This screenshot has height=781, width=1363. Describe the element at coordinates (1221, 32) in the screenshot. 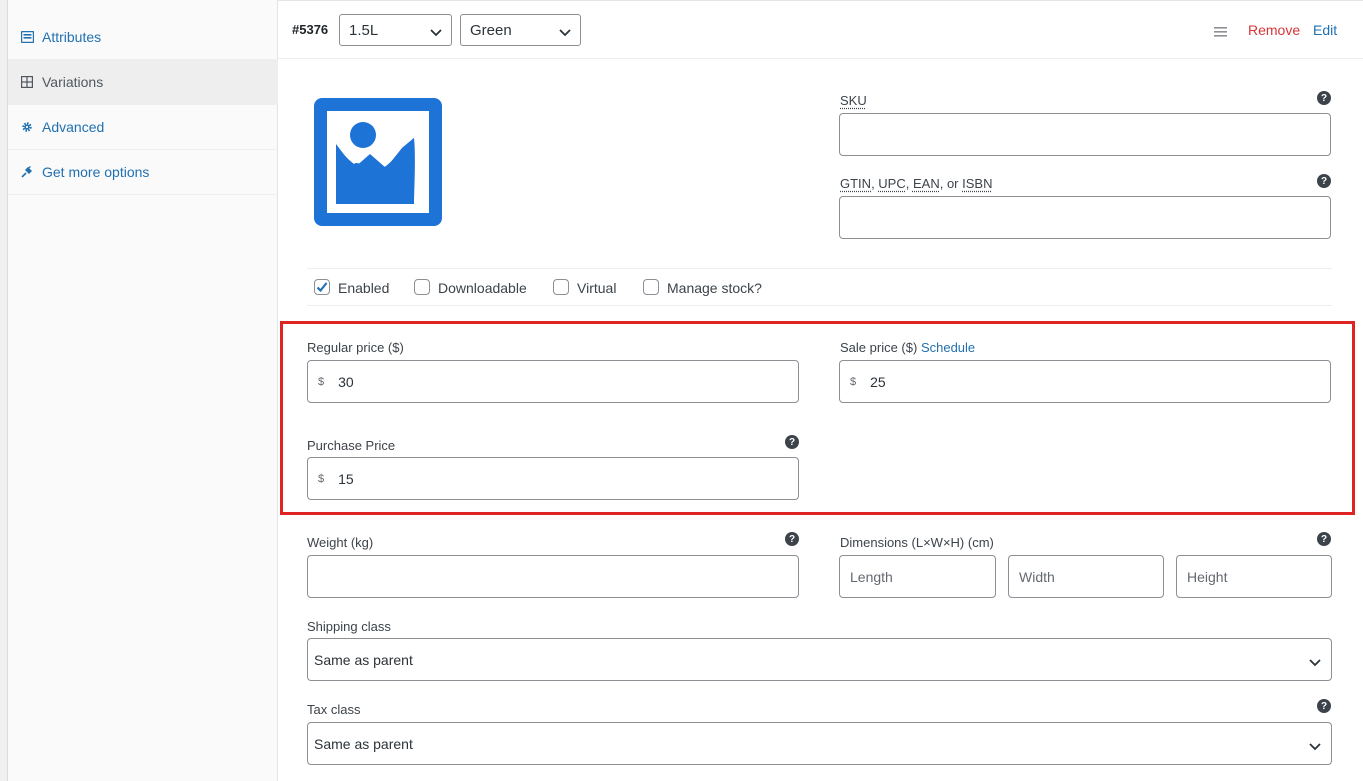

I see `drag-handle-icon` at that location.